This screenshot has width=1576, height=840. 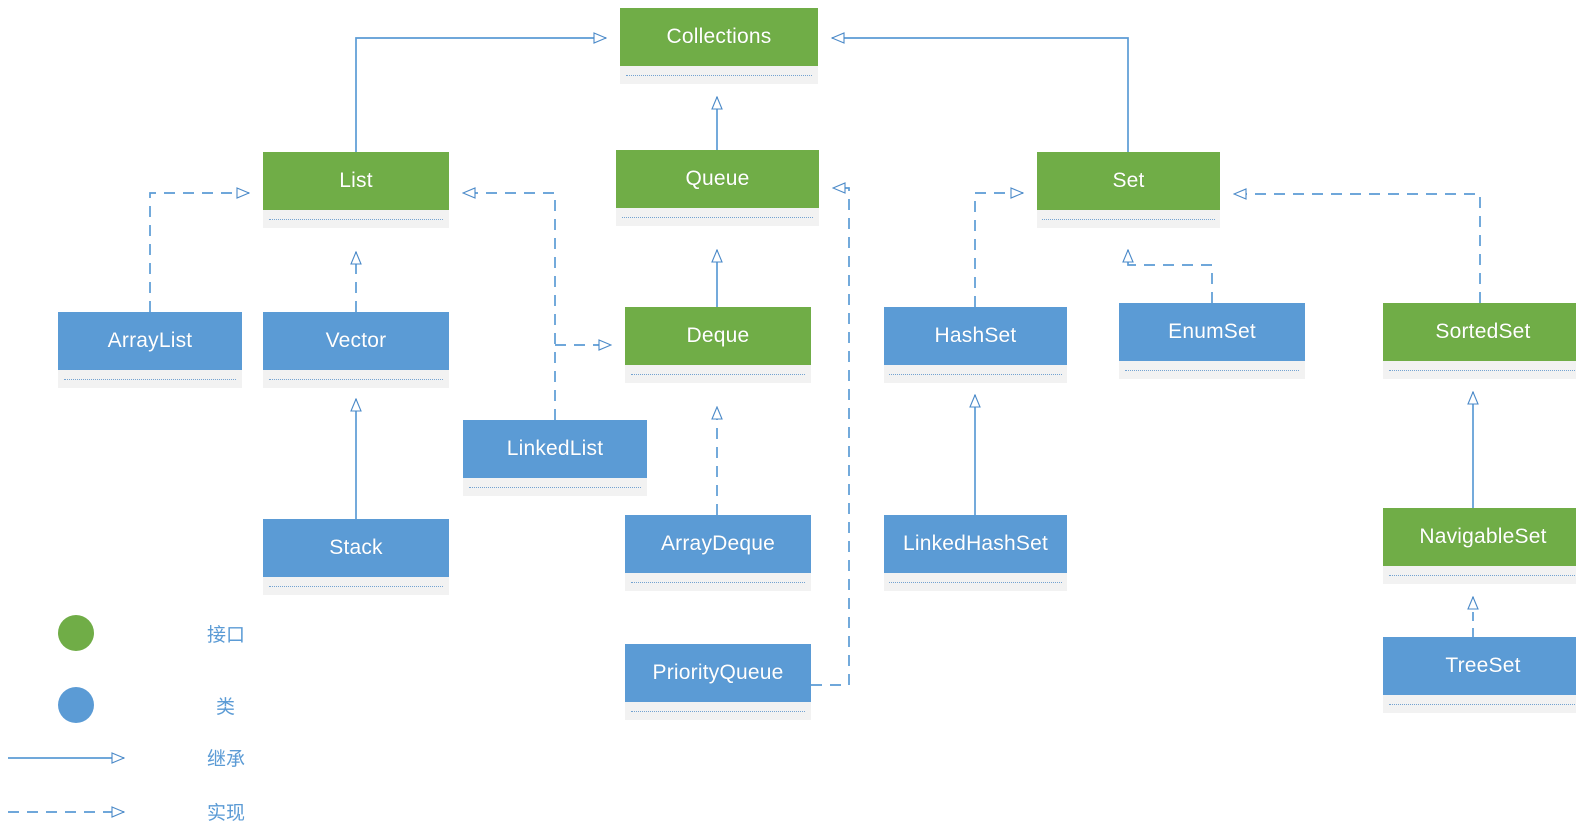 What do you see at coordinates (76, 705) in the screenshot?
I see `legend-class-swatch-icon` at bounding box center [76, 705].